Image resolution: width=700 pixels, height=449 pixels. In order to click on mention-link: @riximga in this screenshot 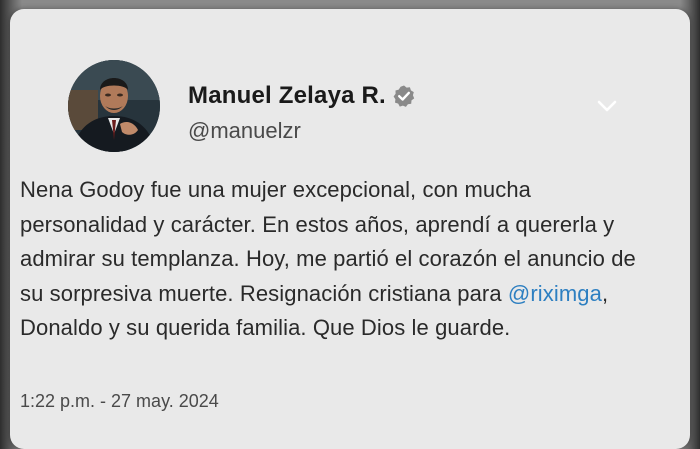, I will do `click(555, 293)`.